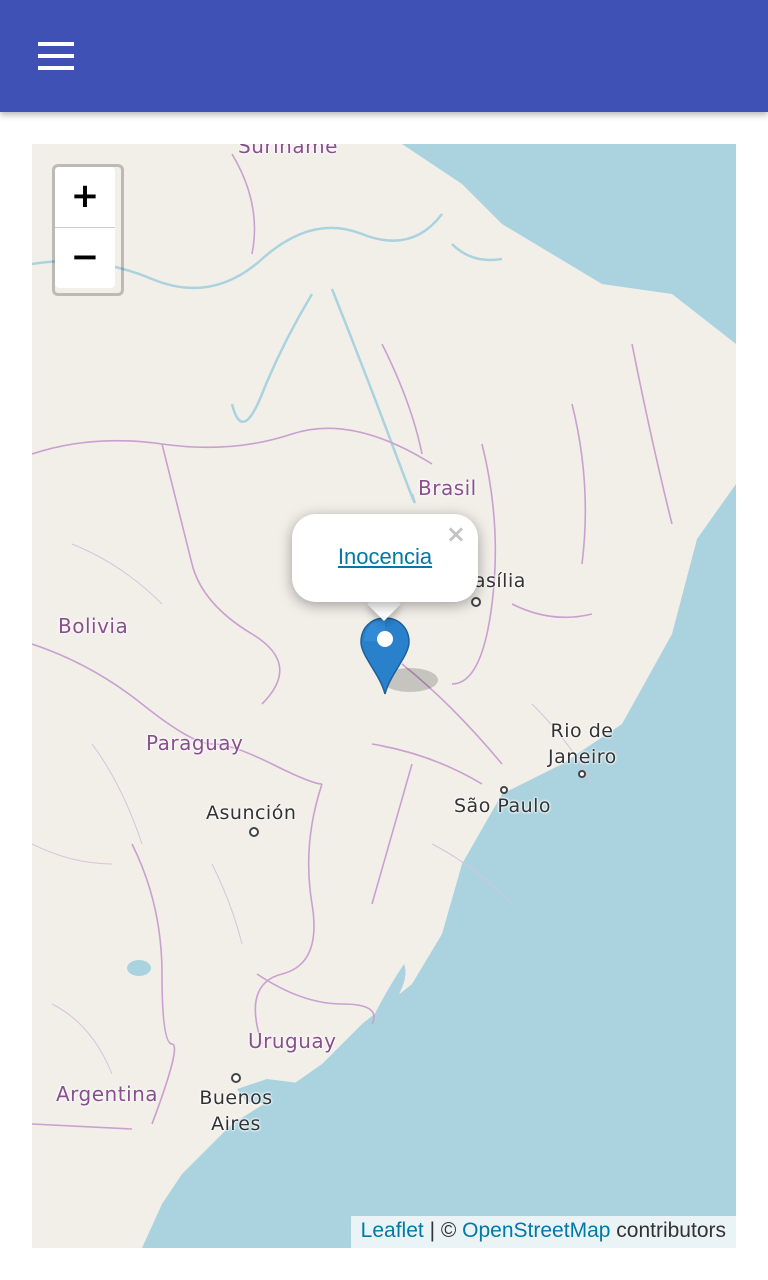 Image resolution: width=768 pixels, height=1280 pixels. I want to click on marker-popup: × Inocencia, so click(385, 558).